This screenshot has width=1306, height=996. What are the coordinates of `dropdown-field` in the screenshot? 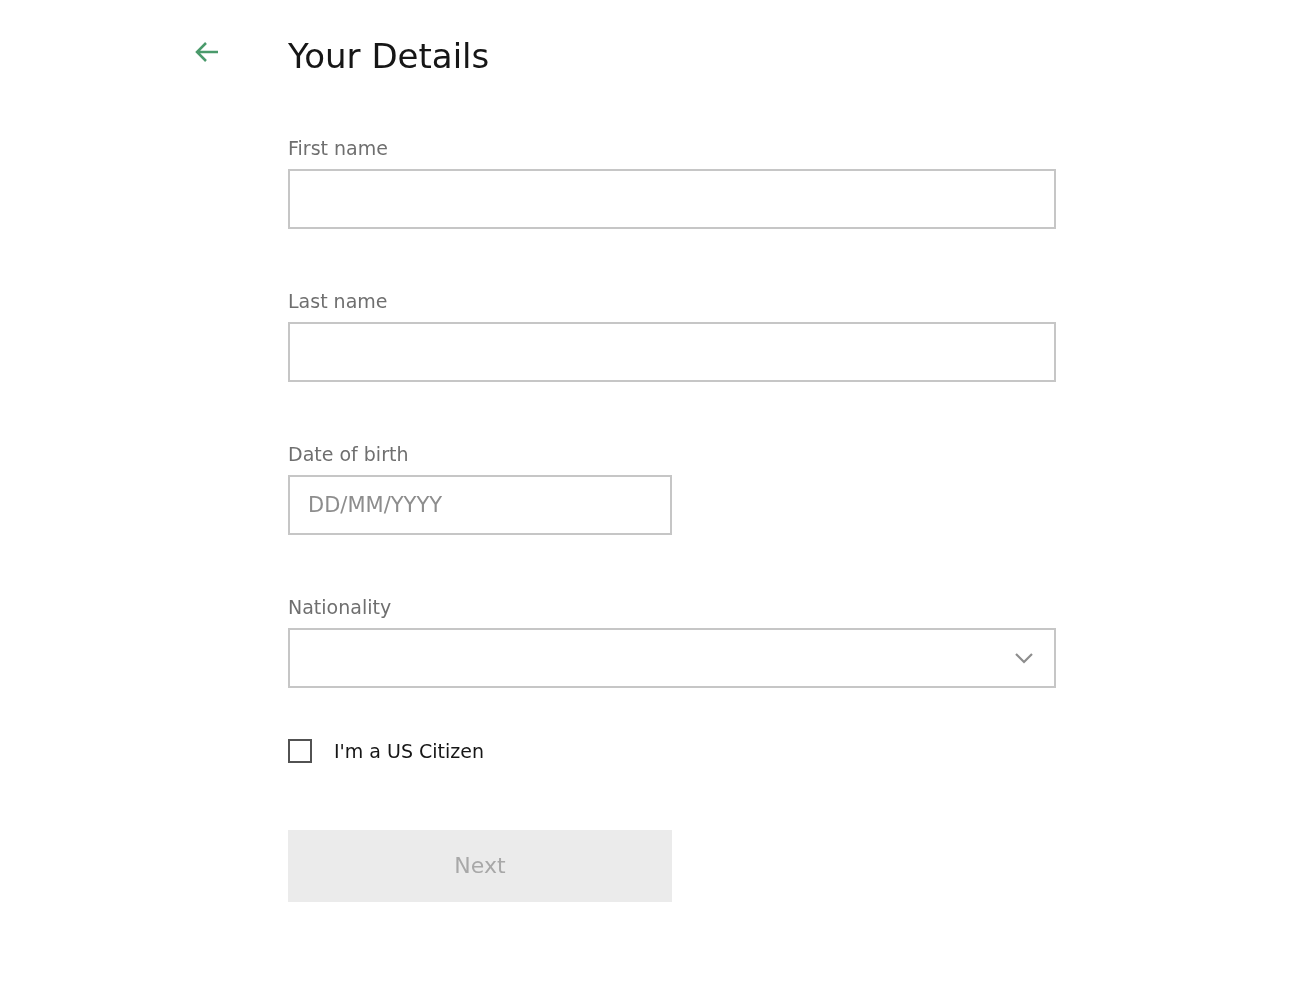 It's located at (672, 658).